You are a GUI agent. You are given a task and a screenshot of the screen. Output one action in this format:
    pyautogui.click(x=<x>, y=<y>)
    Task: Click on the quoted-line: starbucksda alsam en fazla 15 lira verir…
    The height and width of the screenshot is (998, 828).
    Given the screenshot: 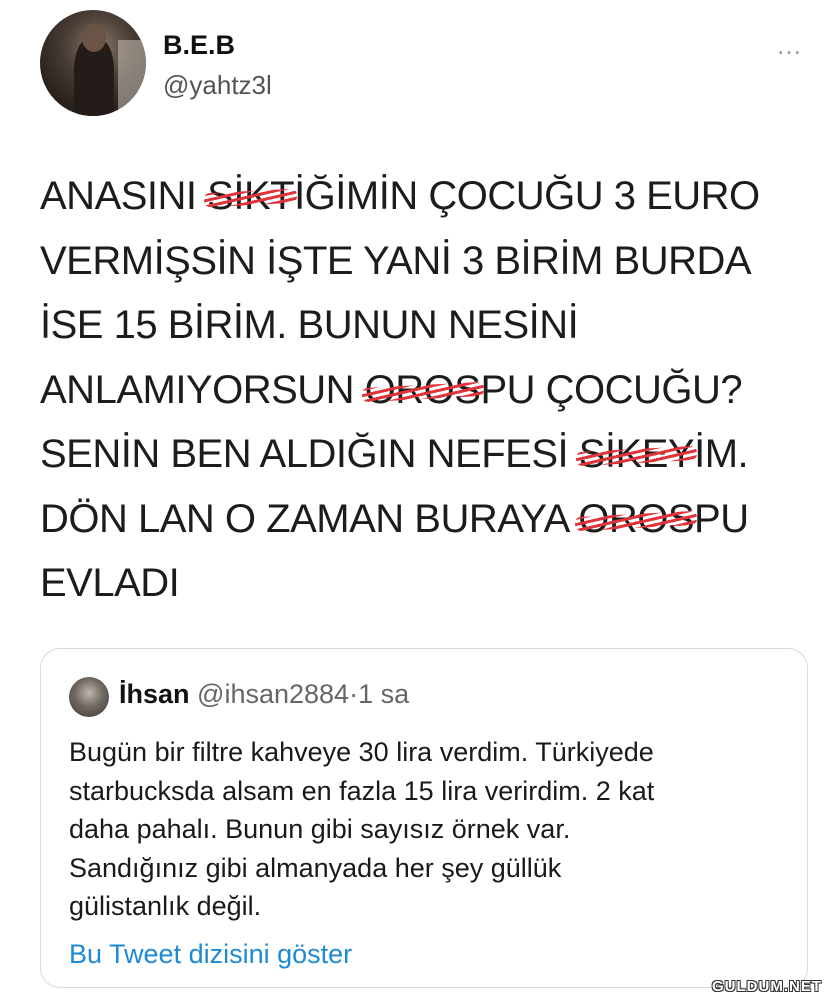 What is the action you would take?
    pyautogui.click(x=362, y=790)
    